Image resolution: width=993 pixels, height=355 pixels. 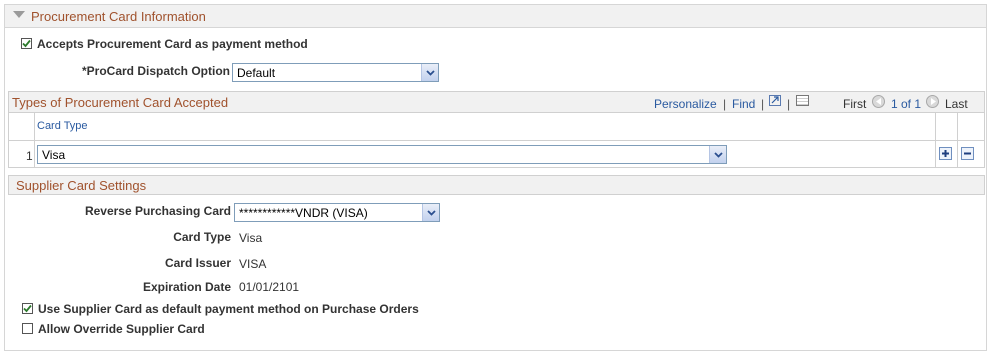 What do you see at coordinates (202, 237) in the screenshot?
I see `card-type-label: Card Type` at bounding box center [202, 237].